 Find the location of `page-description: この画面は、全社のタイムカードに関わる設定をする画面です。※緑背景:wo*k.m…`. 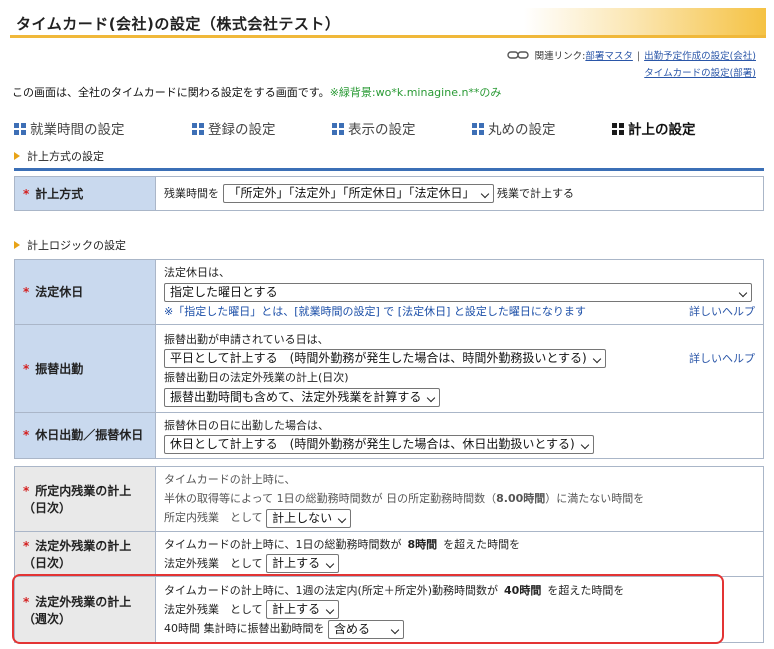

page-description: この画面は、全社のタイムカードに関わる設定をする画面です。※緑背景:wo*k.m… is located at coordinates (256, 92).